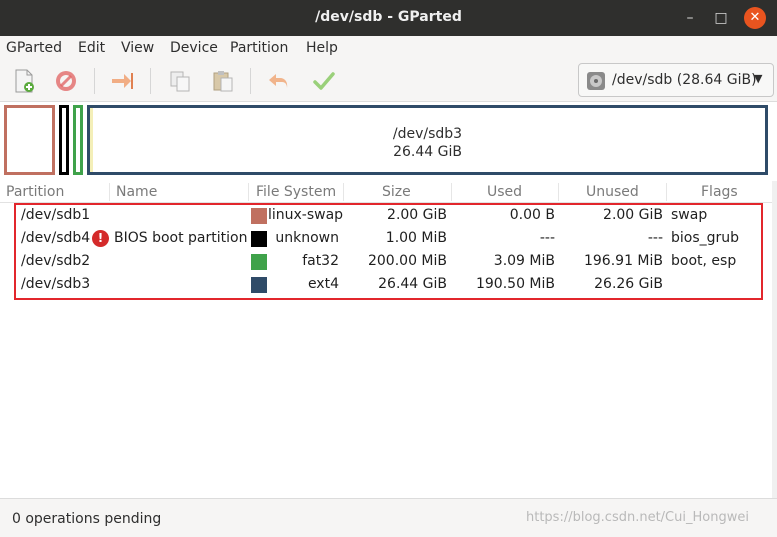 Image resolution: width=777 pixels, height=537 pixels. I want to click on window-title: /dev/sdb - GParted, so click(388, 17).